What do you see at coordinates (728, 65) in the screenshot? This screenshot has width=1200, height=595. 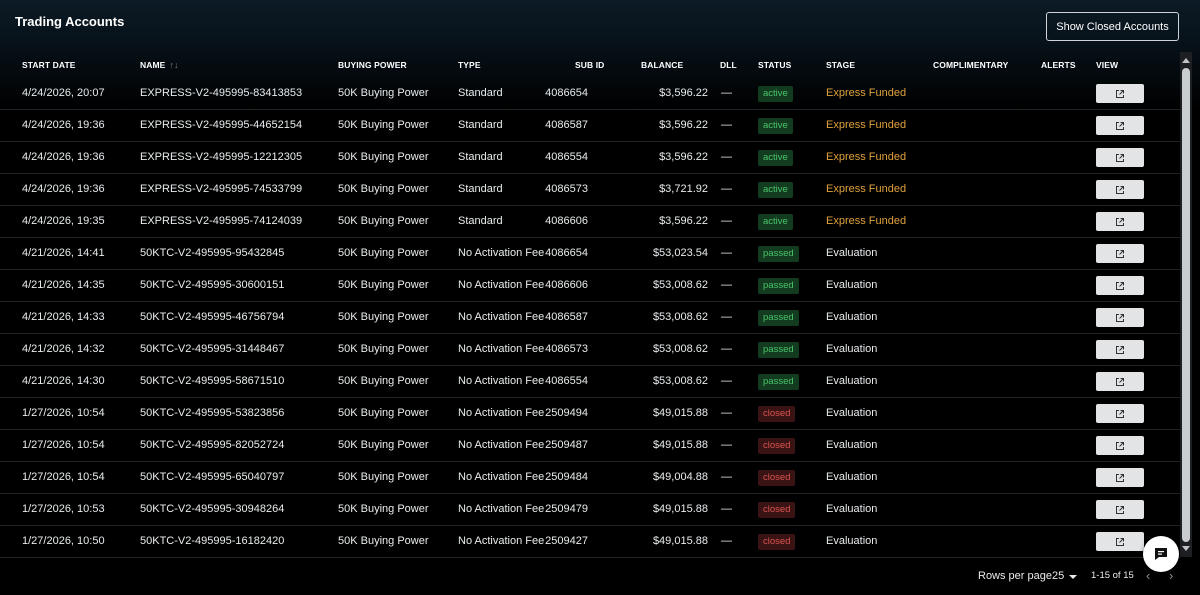 I see `header-dll: DLL` at bounding box center [728, 65].